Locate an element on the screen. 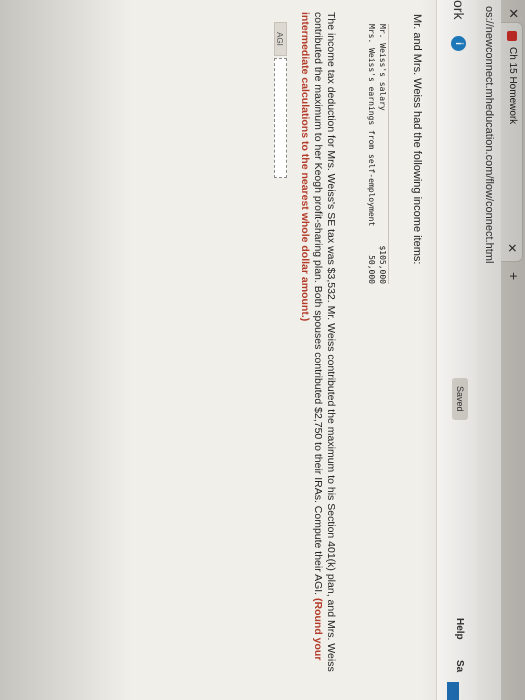 The height and width of the screenshot is (700, 525). info-icon: i is located at coordinates (458, 43).